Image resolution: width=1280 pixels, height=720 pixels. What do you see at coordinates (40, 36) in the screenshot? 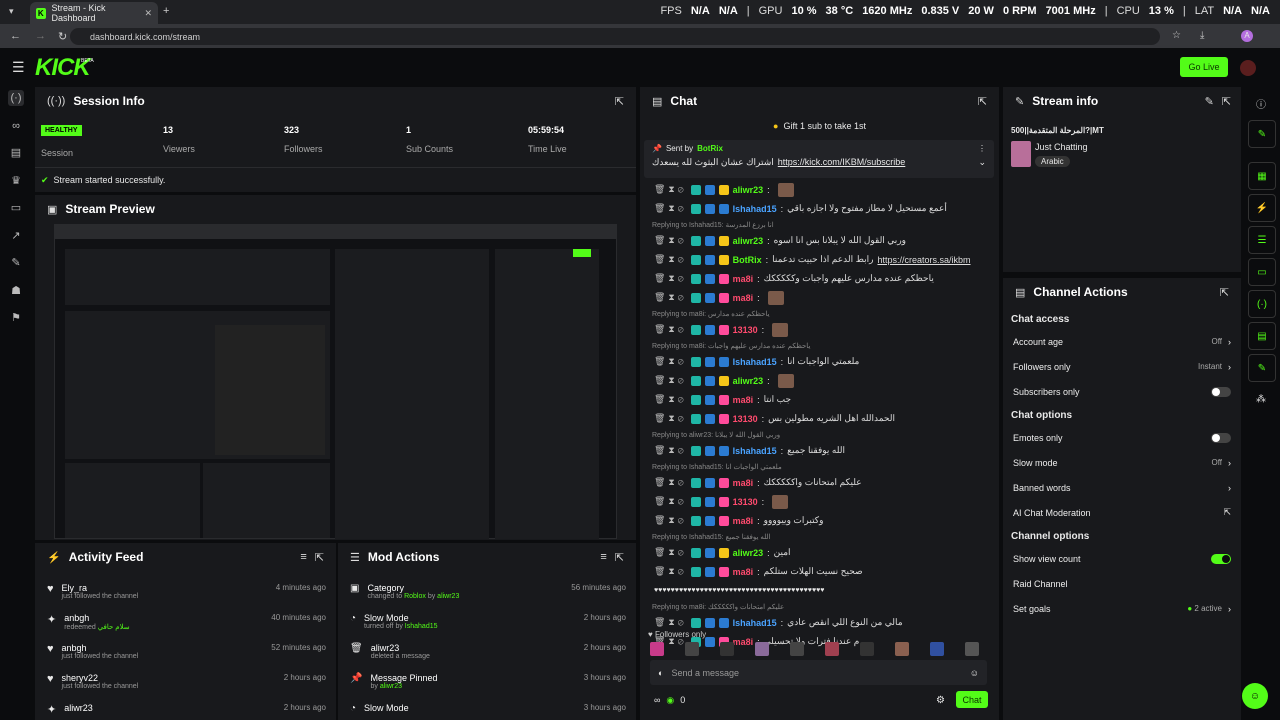
I see `forward-icon: →` at bounding box center [40, 36].